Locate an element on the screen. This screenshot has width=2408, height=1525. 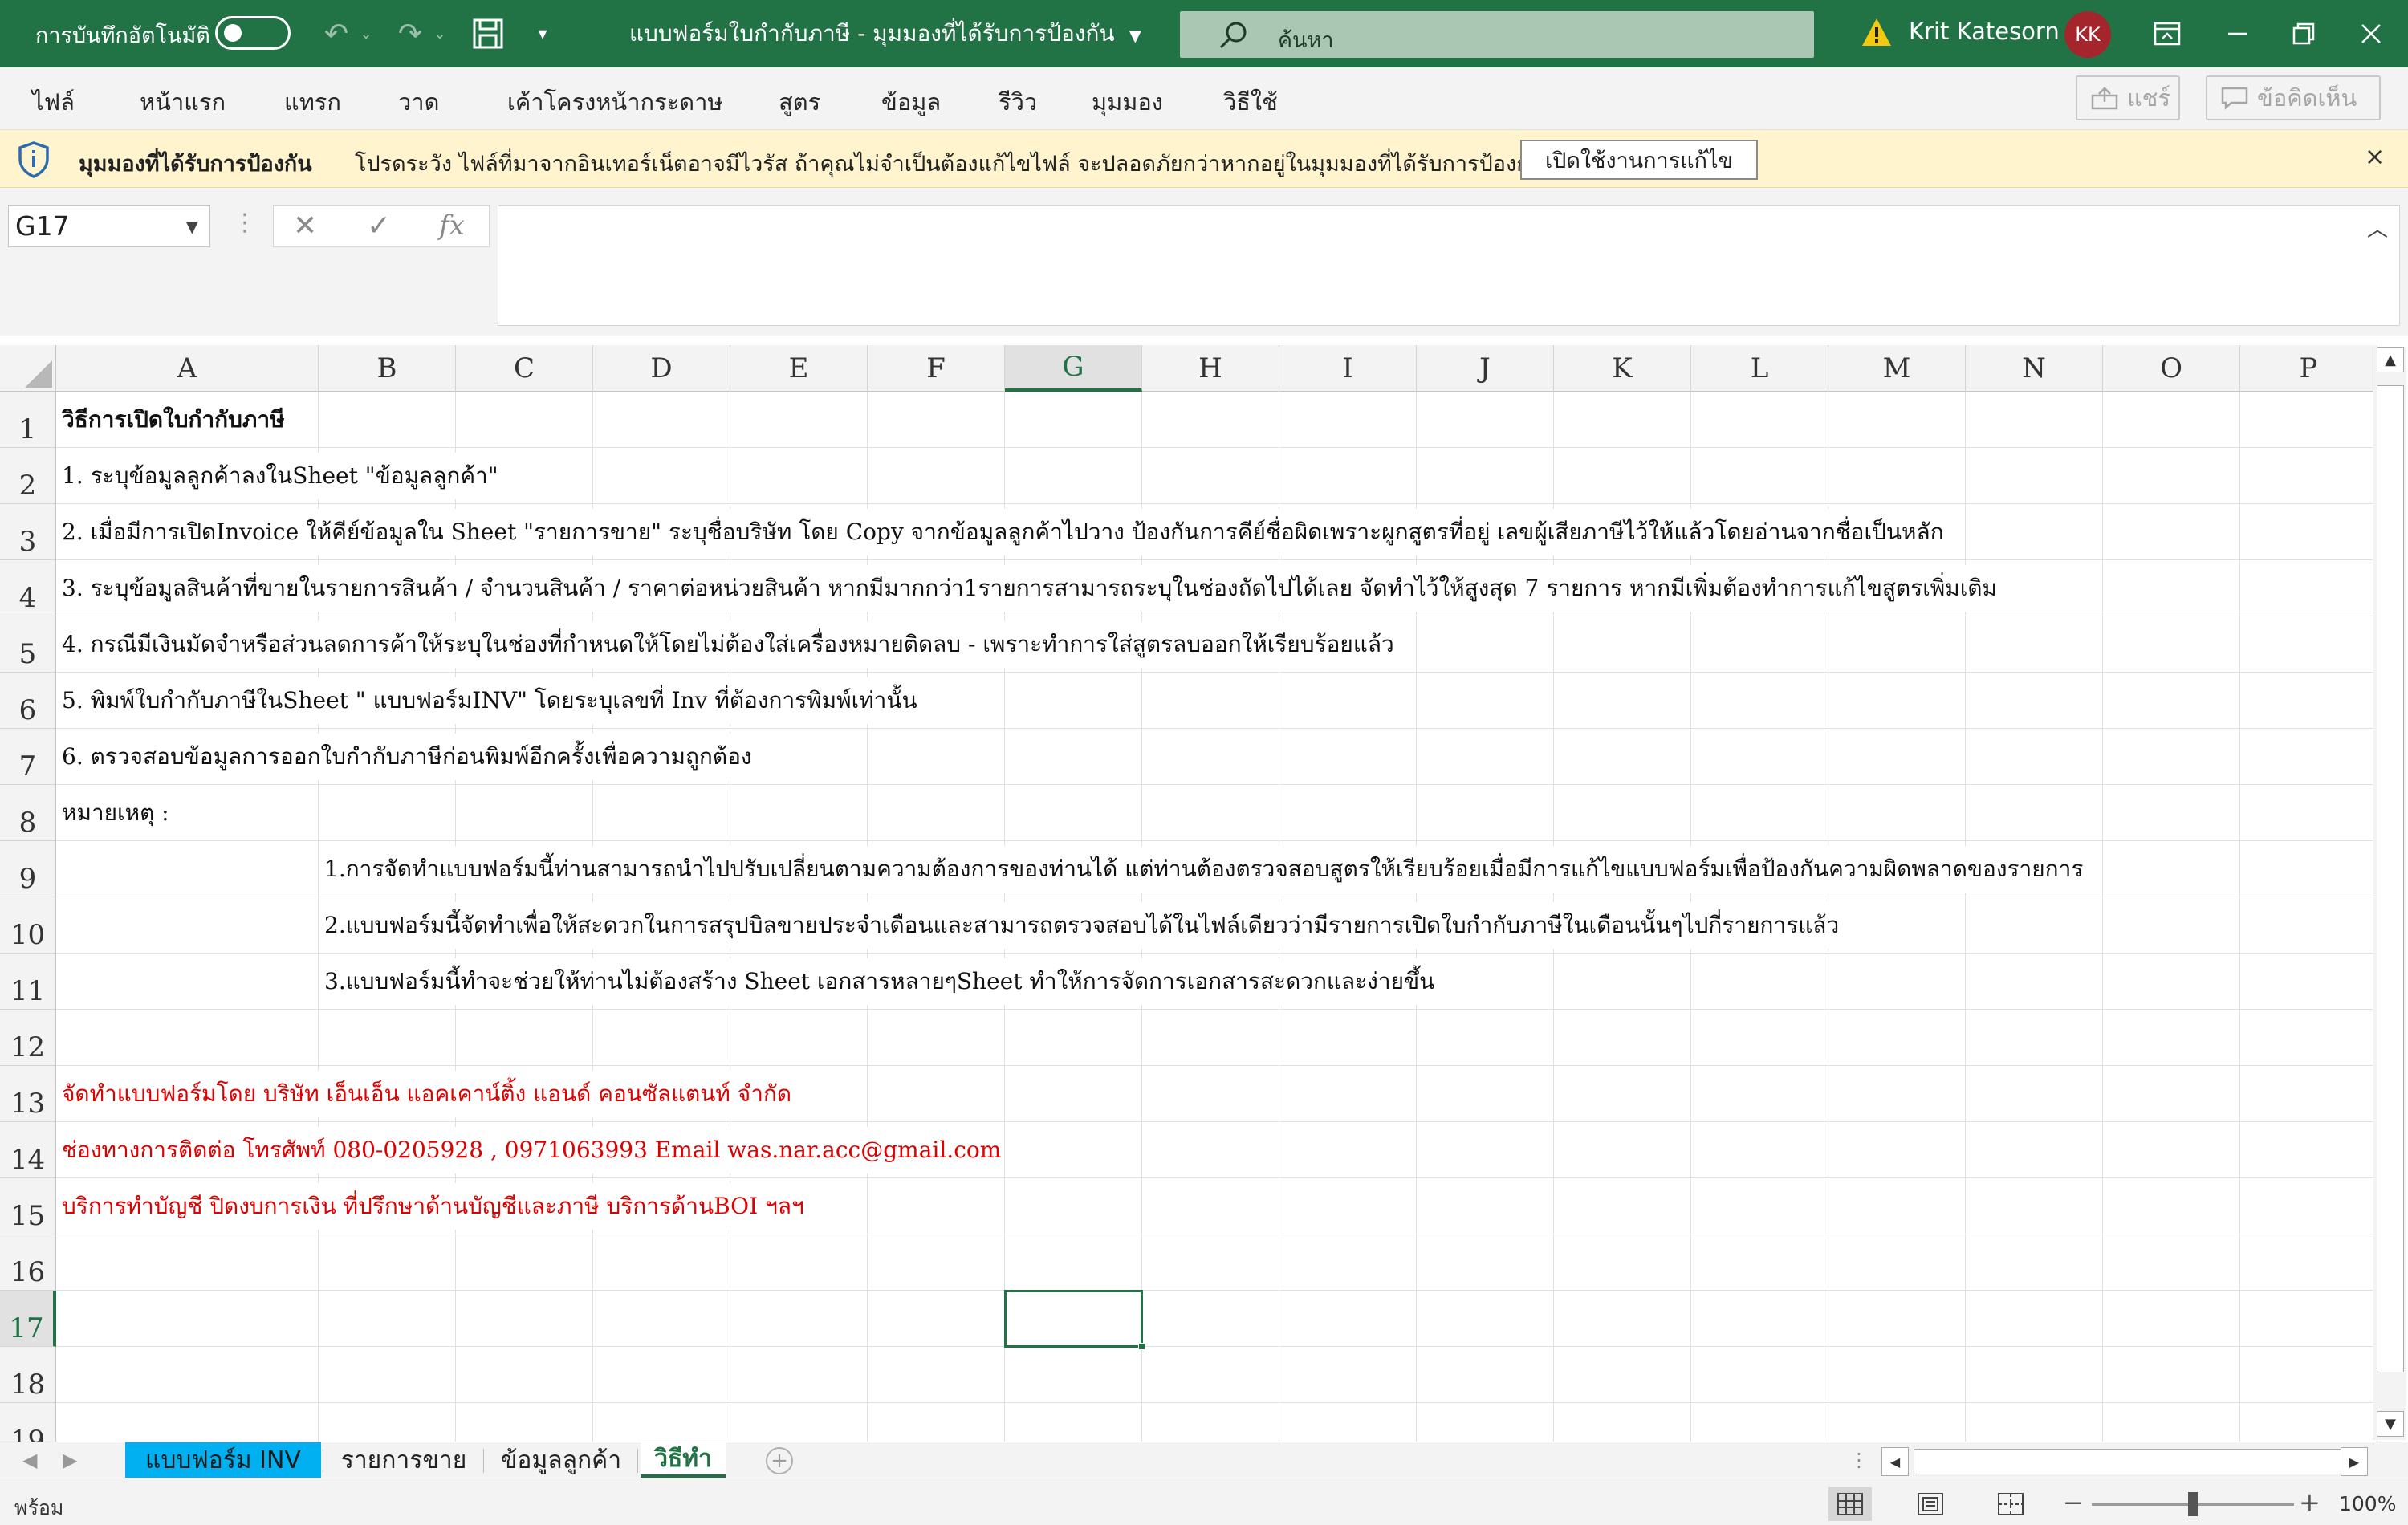
tab-splitter-icon: ⋮ is located at coordinates (1859, 1460).